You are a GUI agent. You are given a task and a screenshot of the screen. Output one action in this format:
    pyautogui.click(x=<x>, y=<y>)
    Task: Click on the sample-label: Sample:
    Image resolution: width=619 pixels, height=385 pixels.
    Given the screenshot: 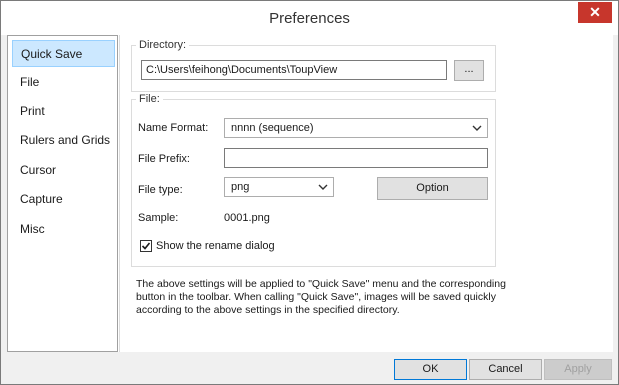 What is the action you would take?
    pyautogui.click(x=158, y=218)
    